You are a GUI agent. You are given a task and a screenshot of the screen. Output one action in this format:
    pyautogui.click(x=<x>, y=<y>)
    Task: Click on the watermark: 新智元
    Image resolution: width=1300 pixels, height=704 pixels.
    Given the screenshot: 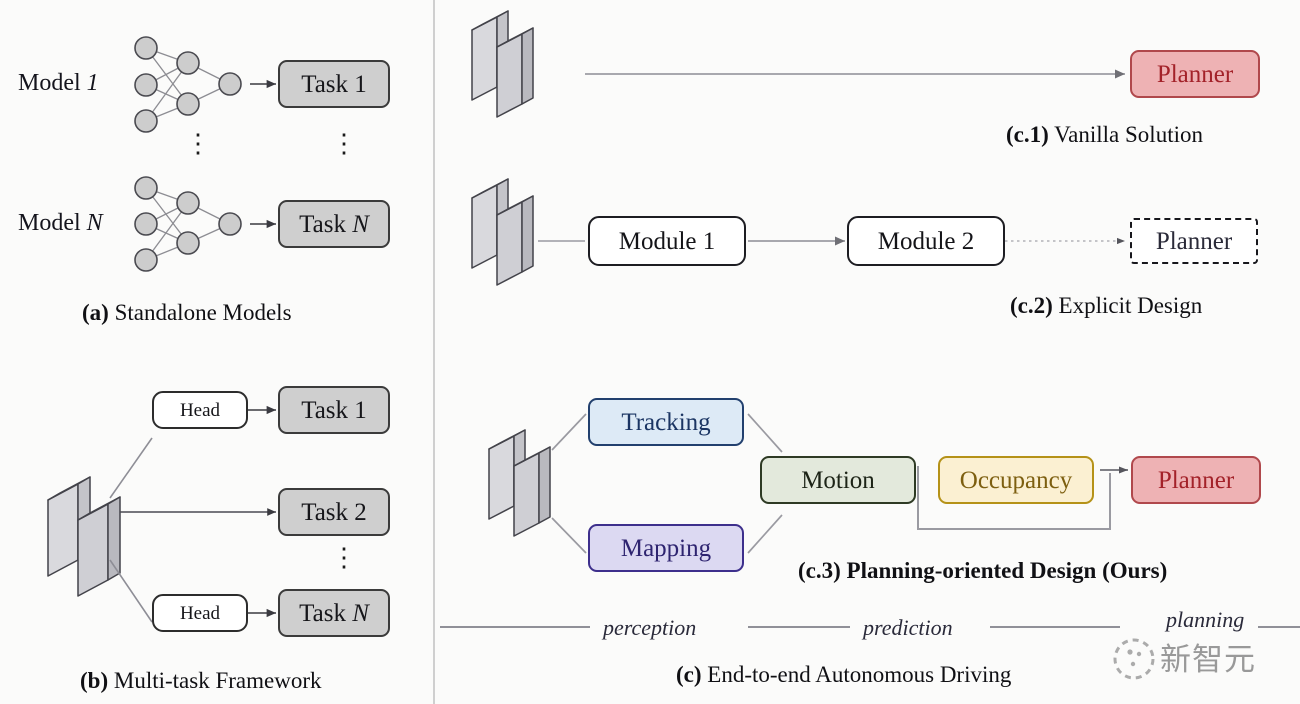 What is the action you would take?
    pyautogui.click(x=1203, y=659)
    